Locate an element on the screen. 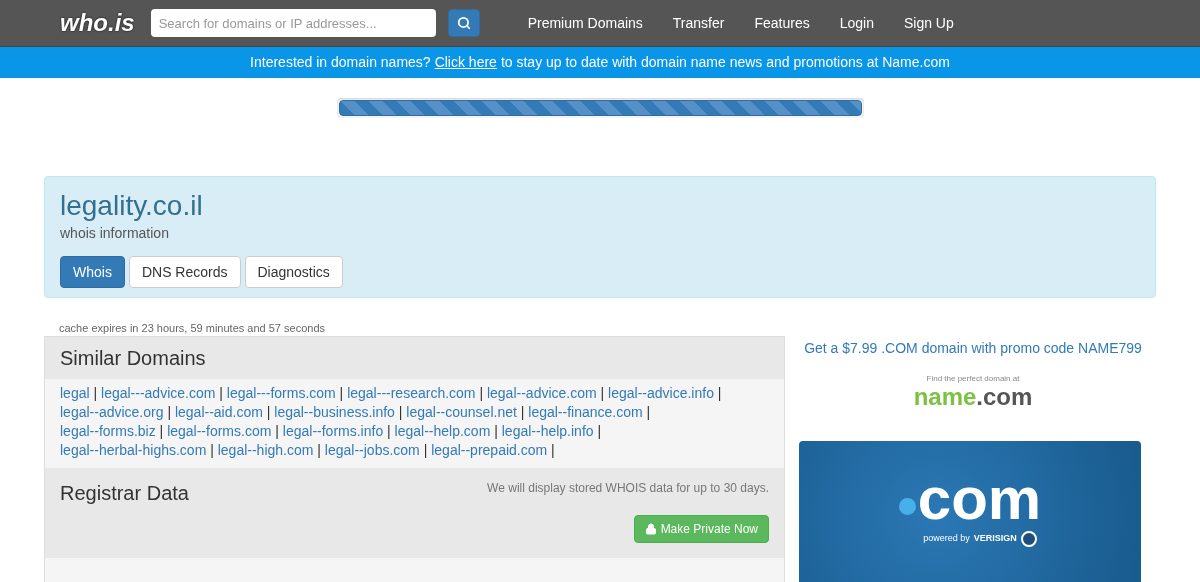 The width and height of the screenshot is (1200, 582). header-tab: Whois is located at coordinates (92, 272).